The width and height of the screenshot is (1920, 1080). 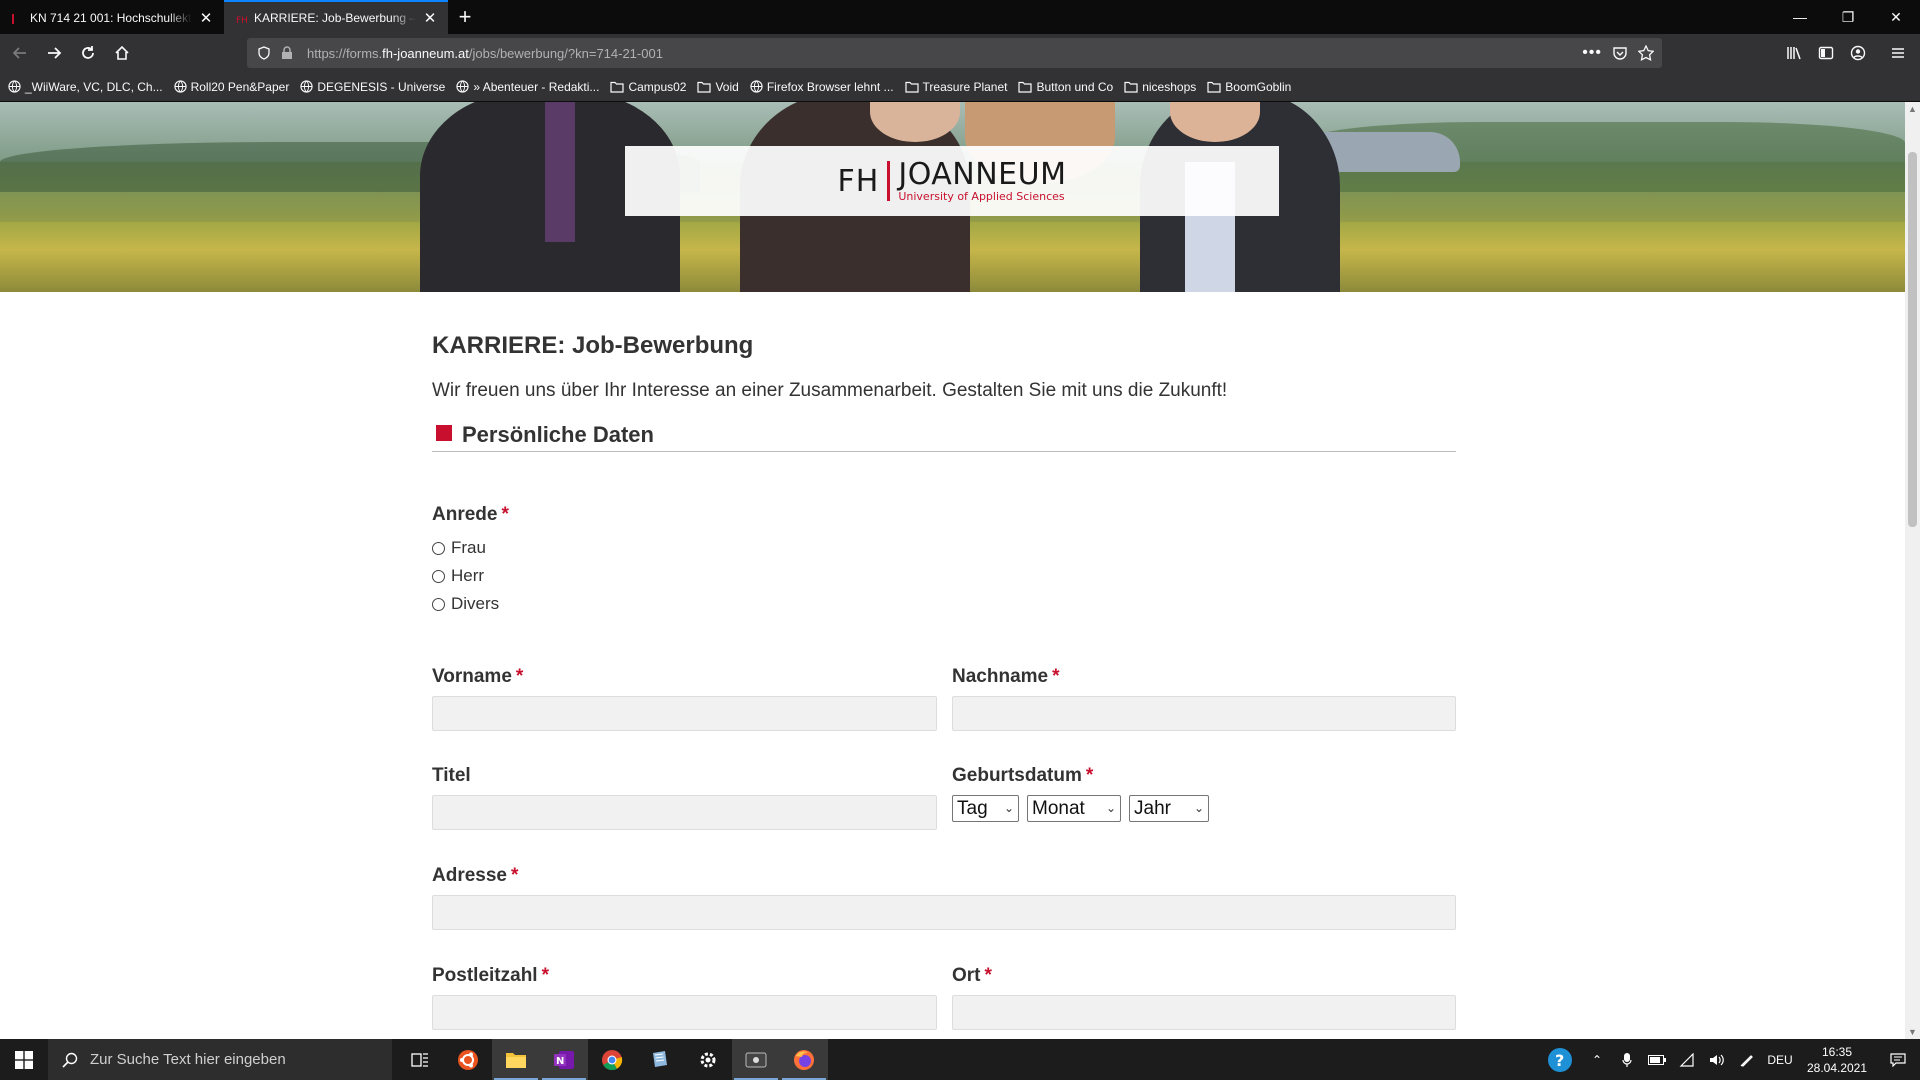 I want to click on language-indicator: DEU, so click(x=1780, y=1059).